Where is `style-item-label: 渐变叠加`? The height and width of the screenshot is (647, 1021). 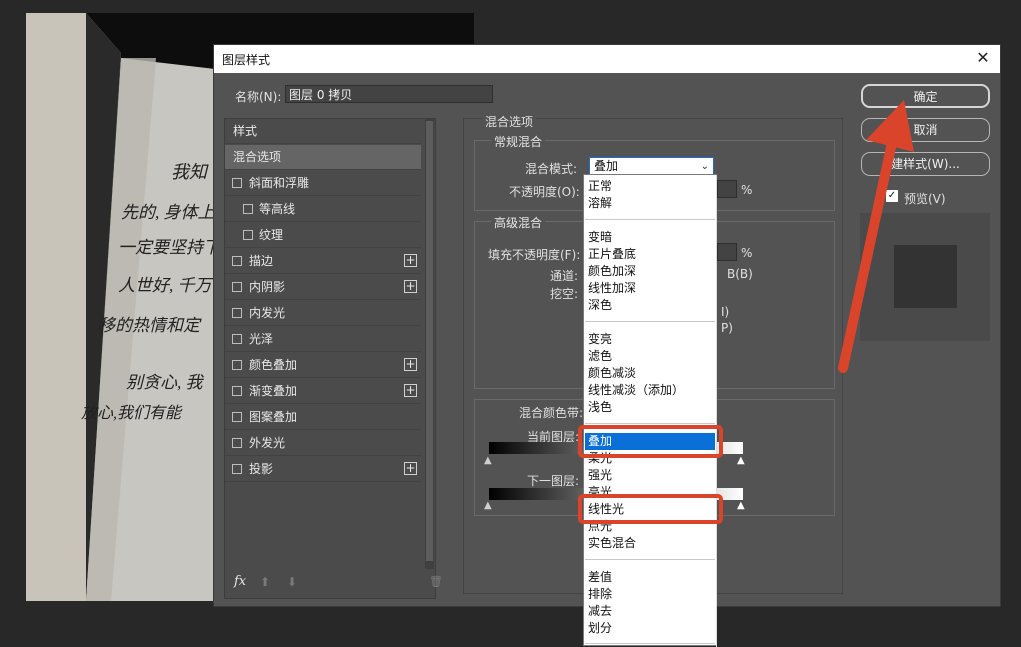 style-item-label: 渐变叠加 is located at coordinates (273, 391).